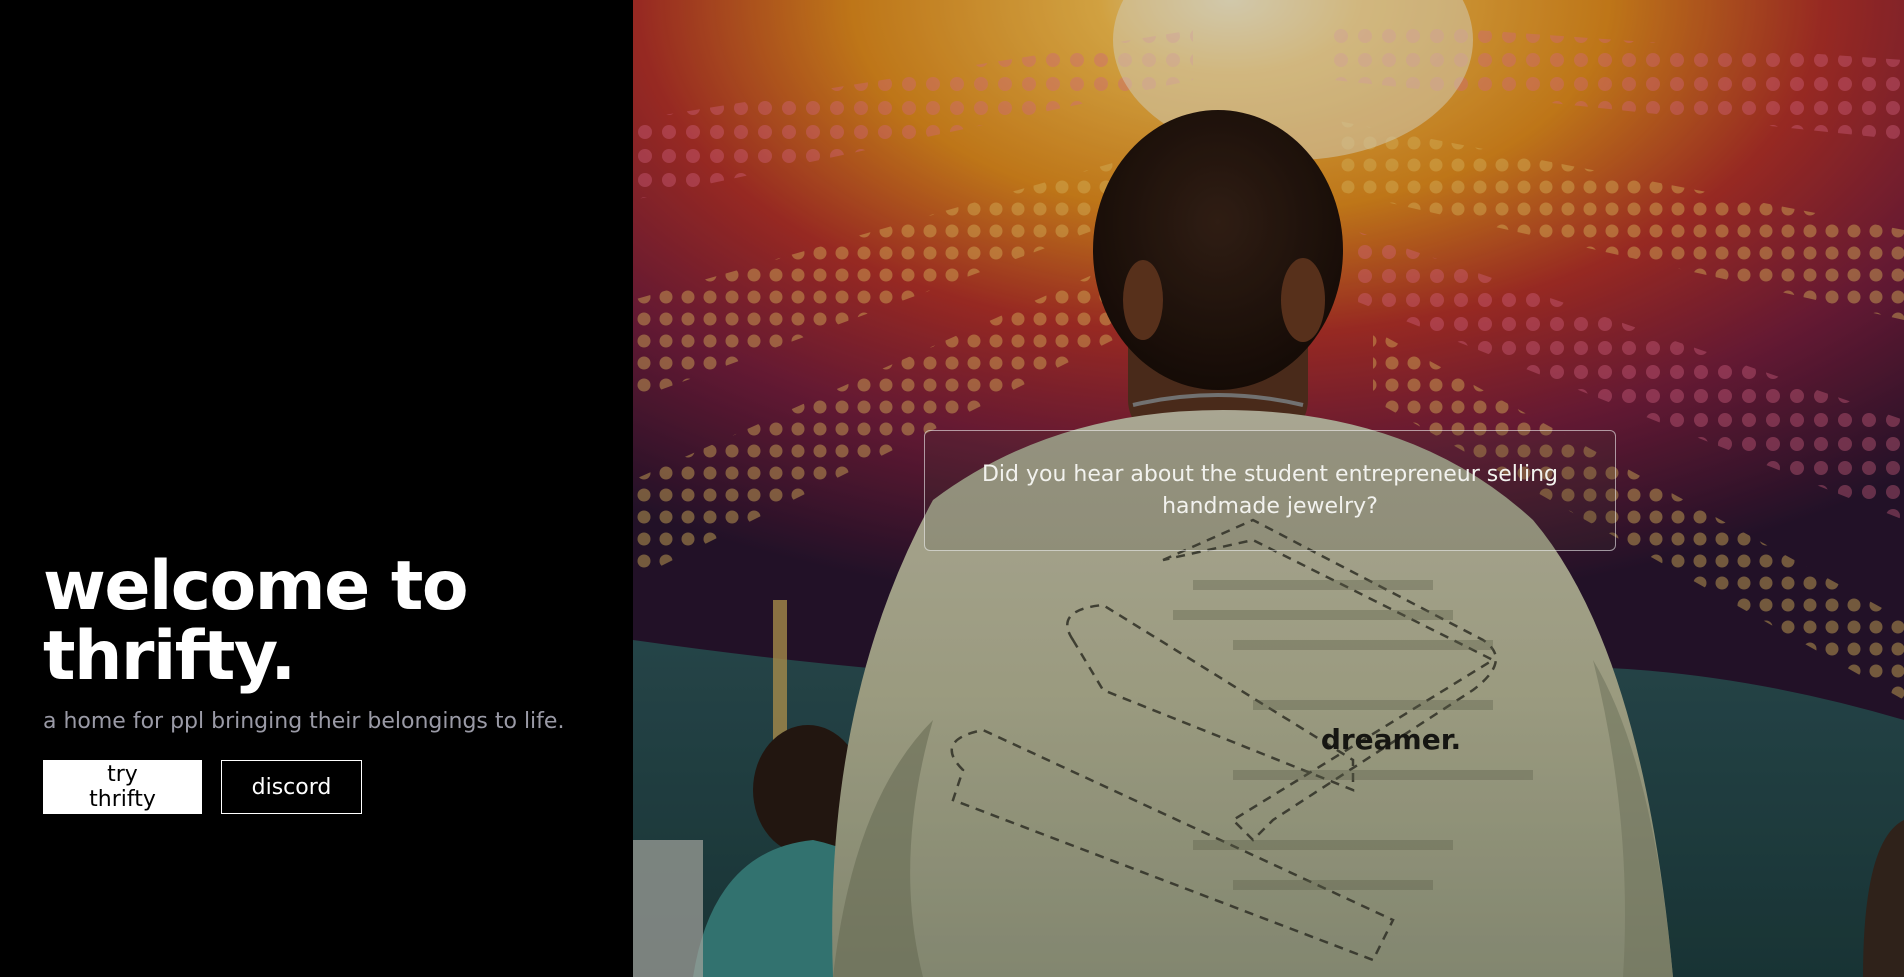  Describe the element at coordinates (169, 656) in the screenshot. I see `hero-title-line-2: thrifty.` at that location.